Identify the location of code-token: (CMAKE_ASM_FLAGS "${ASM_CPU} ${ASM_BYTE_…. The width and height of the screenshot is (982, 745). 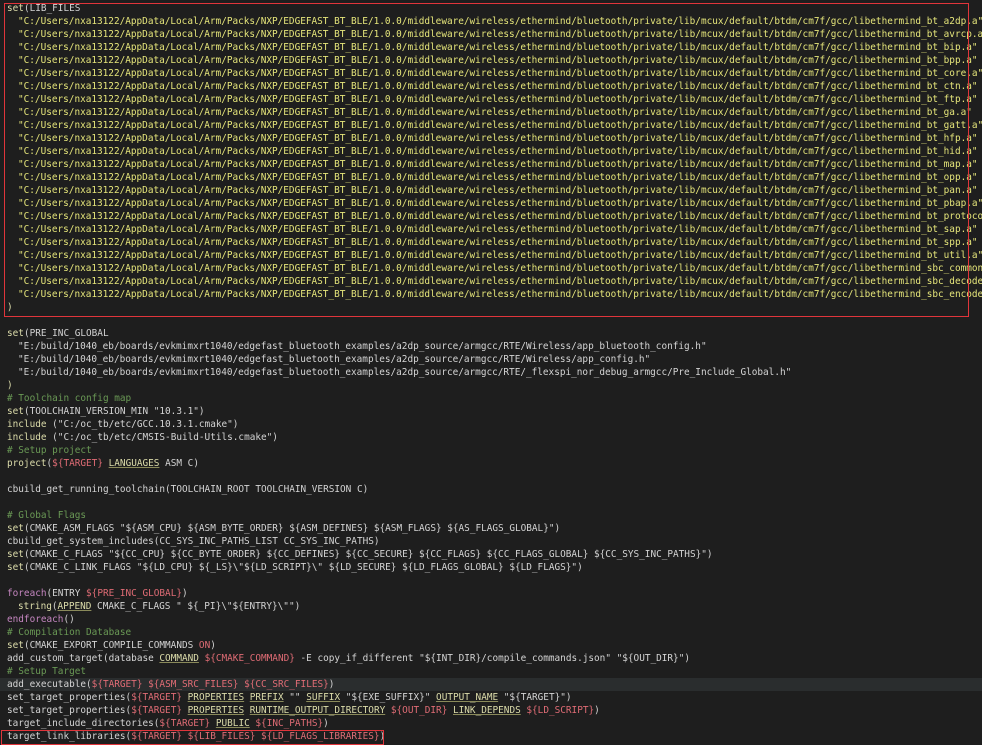
(292, 528).